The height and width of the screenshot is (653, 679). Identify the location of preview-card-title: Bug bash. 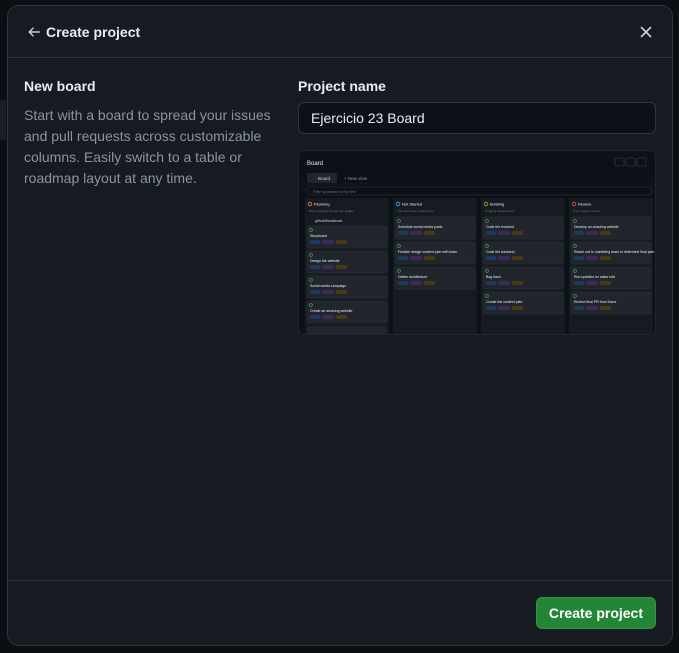
(493, 277).